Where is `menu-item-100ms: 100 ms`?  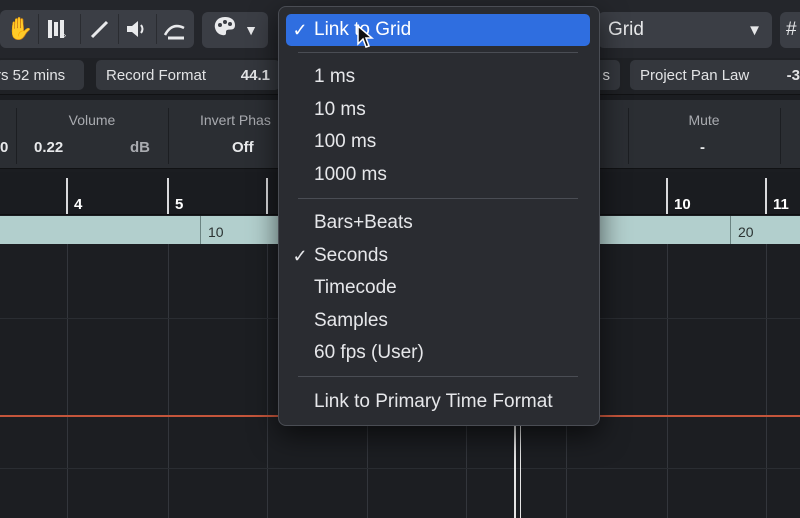 menu-item-100ms: 100 ms is located at coordinates (438, 142).